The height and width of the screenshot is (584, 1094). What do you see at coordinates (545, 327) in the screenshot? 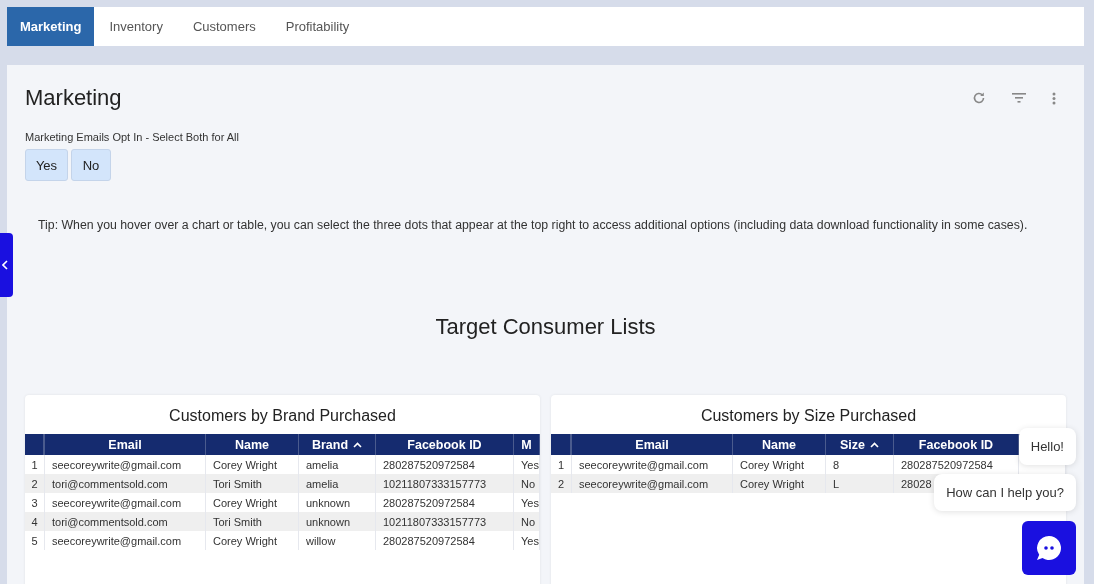
I see `section-title: Target Consumer Lists` at bounding box center [545, 327].